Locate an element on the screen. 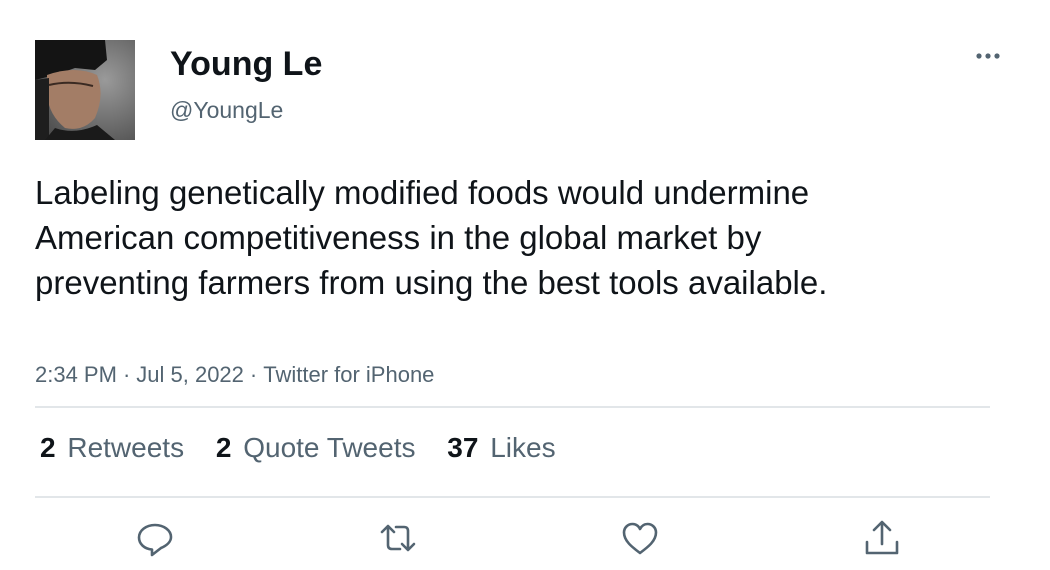 The width and height of the screenshot is (1050, 570). tweet-date: Jul 5, 2022 is located at coordinates (190, 374).